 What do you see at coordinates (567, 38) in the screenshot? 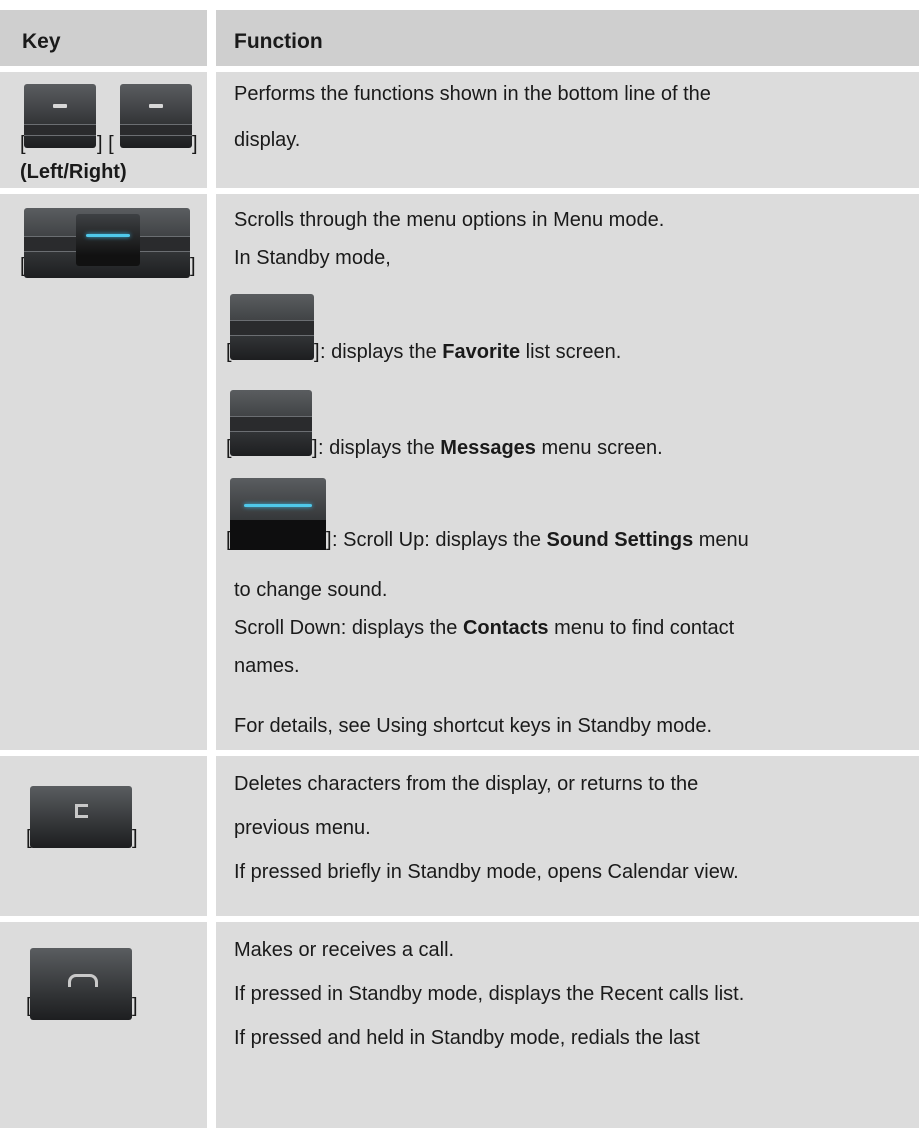
I see `header-function-cell: Function` at bounding box center [567, 38].